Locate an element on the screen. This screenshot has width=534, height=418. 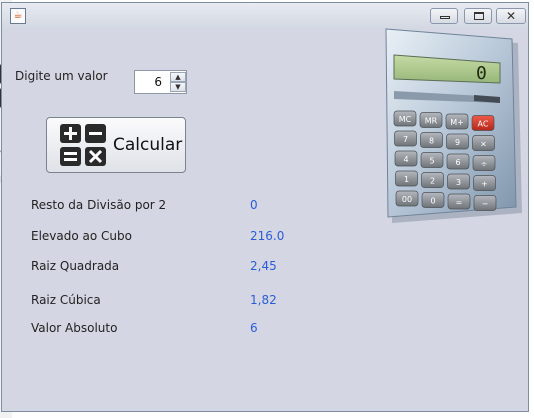
calculator-key-label: 7 is located at coordinates (405, 139).